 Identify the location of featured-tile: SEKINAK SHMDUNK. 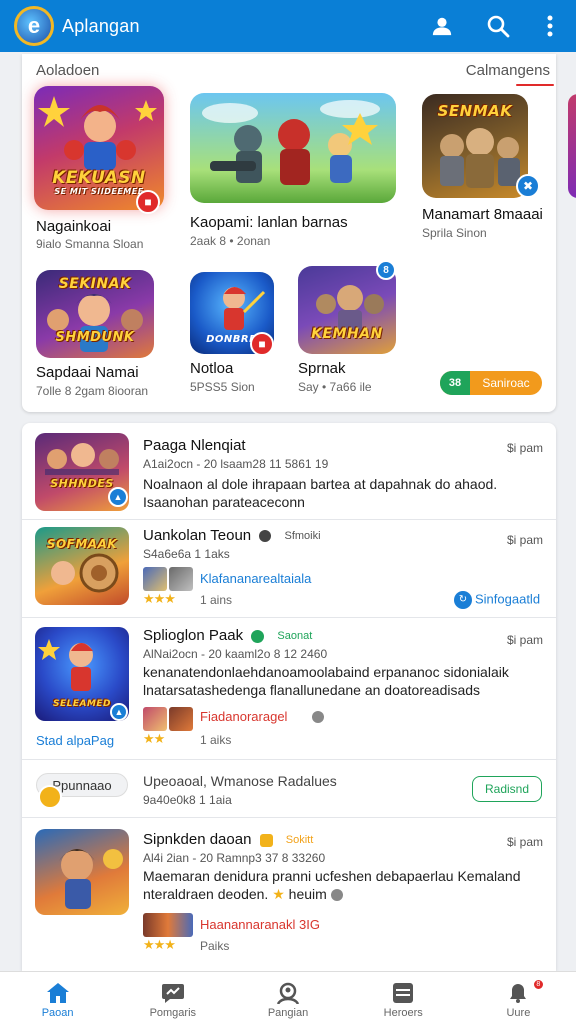
(95, 314).